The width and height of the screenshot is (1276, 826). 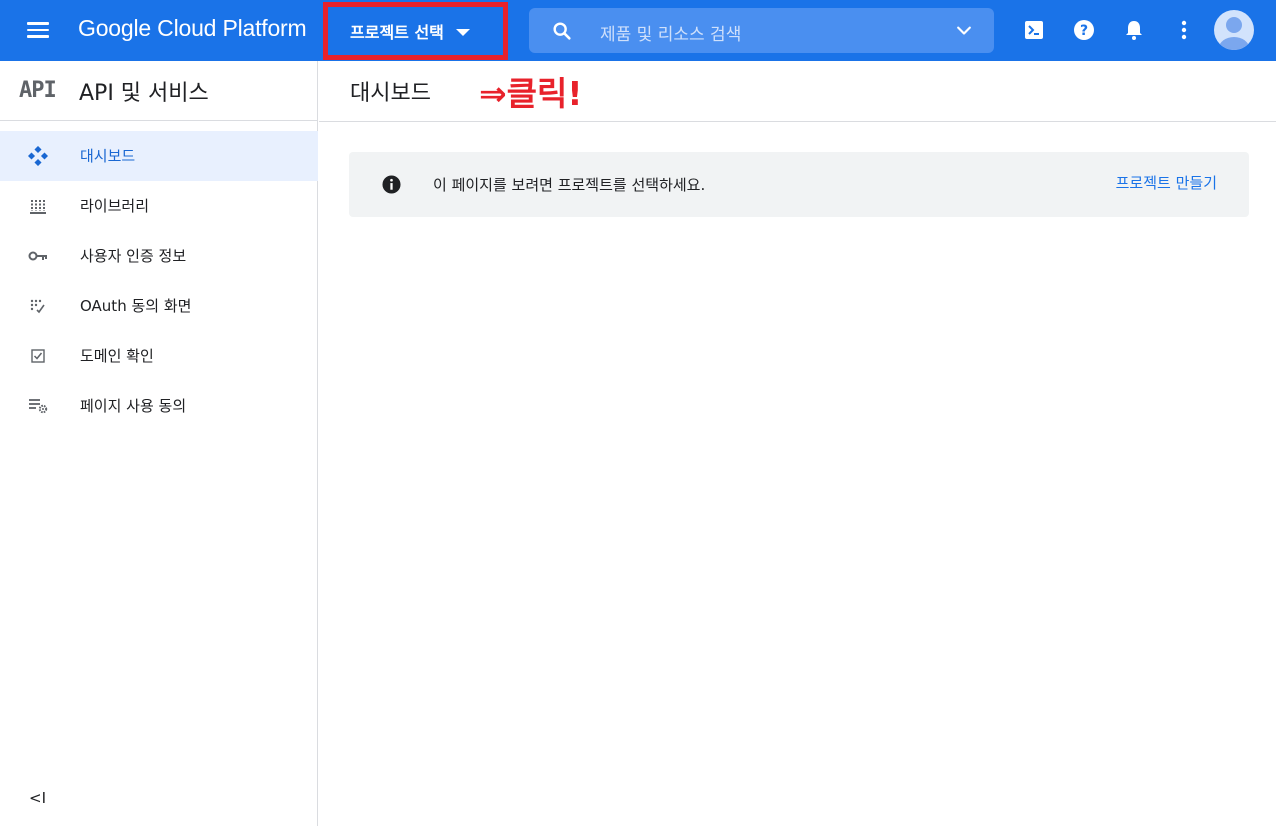 I want to click on api-logo-icon: API, so click(x=38, y=90).